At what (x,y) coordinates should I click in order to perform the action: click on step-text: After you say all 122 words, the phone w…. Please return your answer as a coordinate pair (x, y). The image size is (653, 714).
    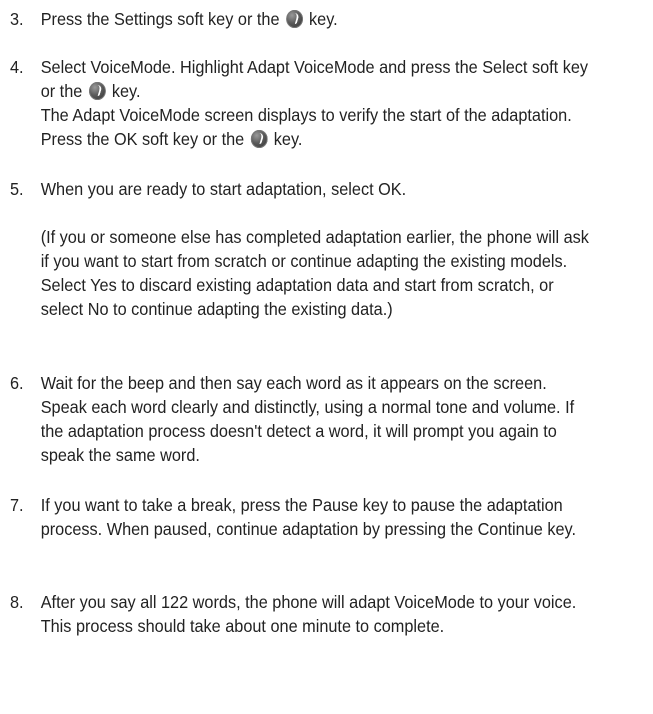
    Looking at the image, I should click on (308, 614).